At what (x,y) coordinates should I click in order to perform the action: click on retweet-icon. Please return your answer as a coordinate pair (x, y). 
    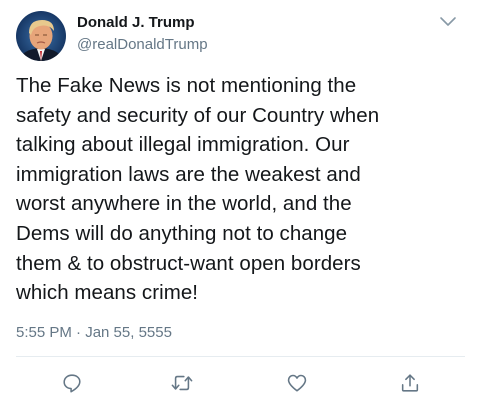
    Looking at the image, I should click on (182, 385).